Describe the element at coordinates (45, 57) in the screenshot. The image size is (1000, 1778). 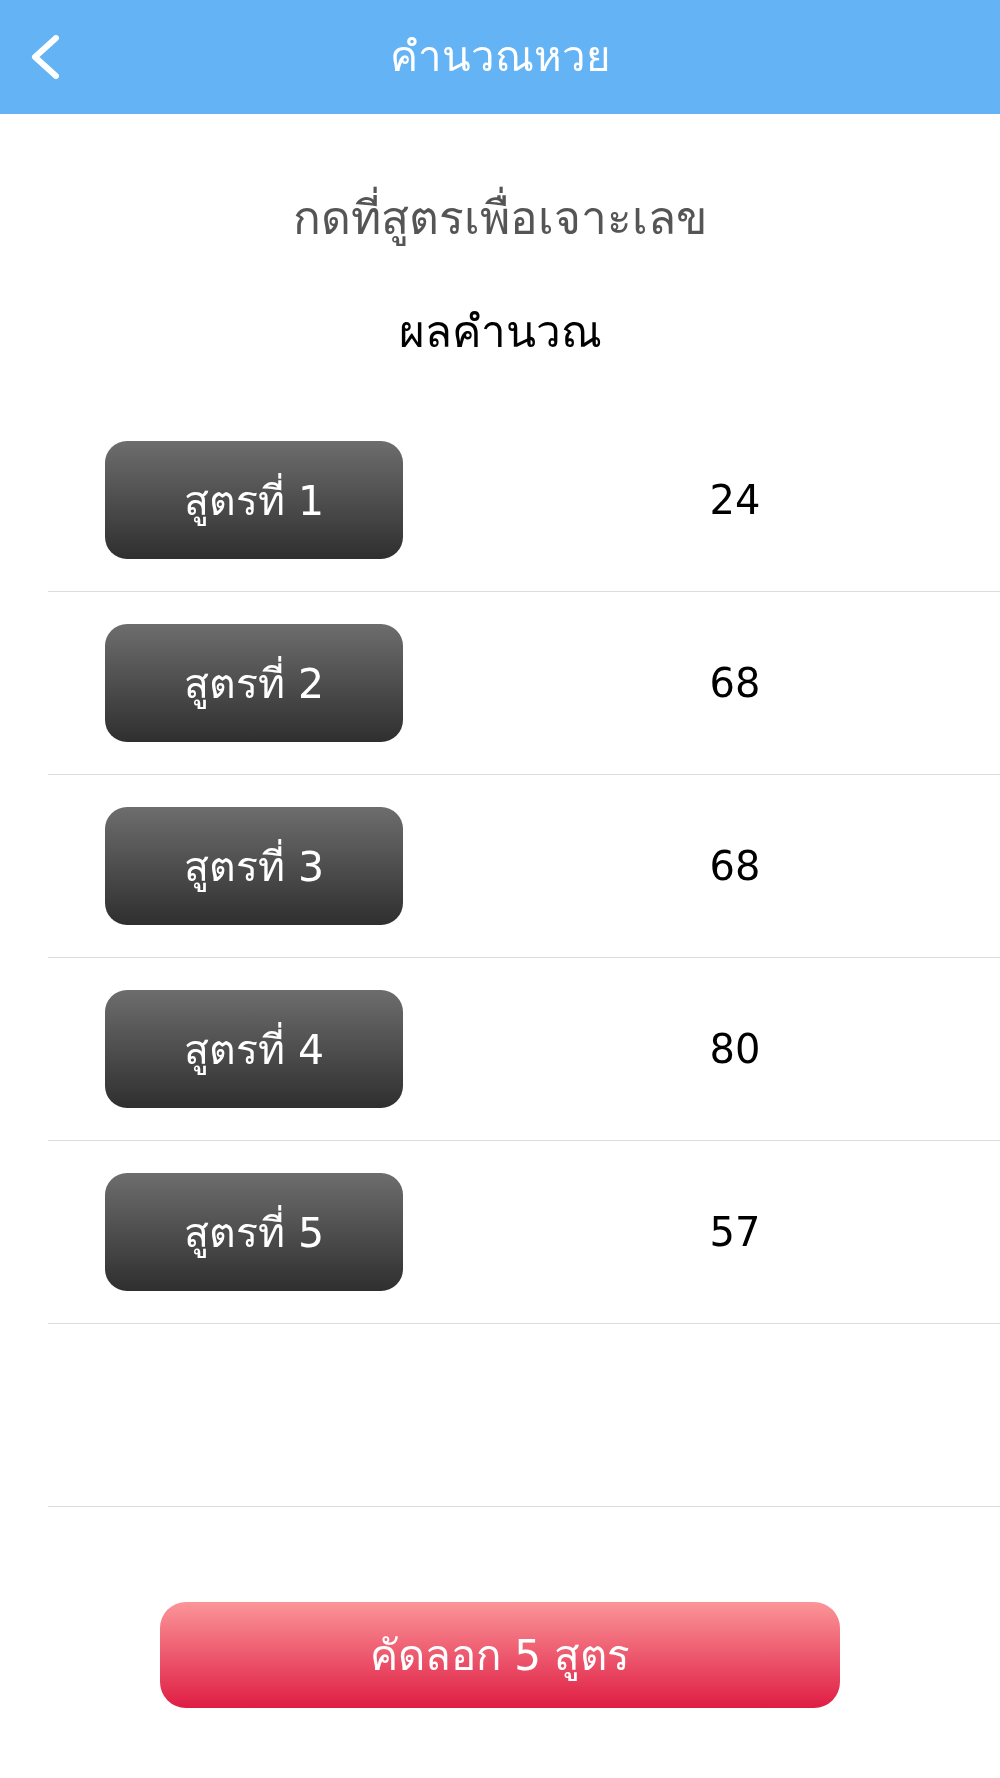
I see `chevron-left-icon` at that location.